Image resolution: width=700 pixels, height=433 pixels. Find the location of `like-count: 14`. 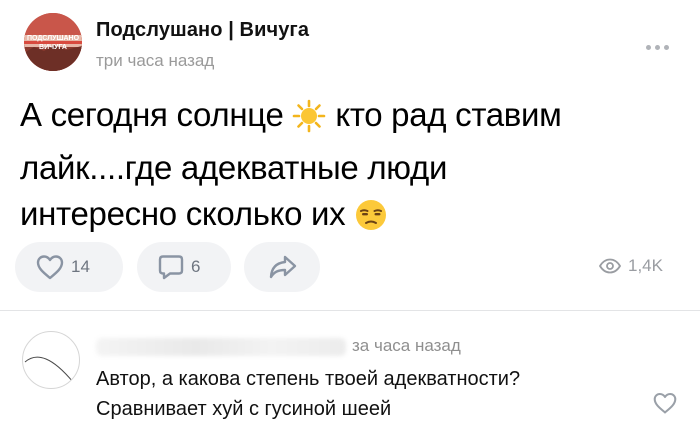

like-count: 14 is located at coordinates (80, 266).